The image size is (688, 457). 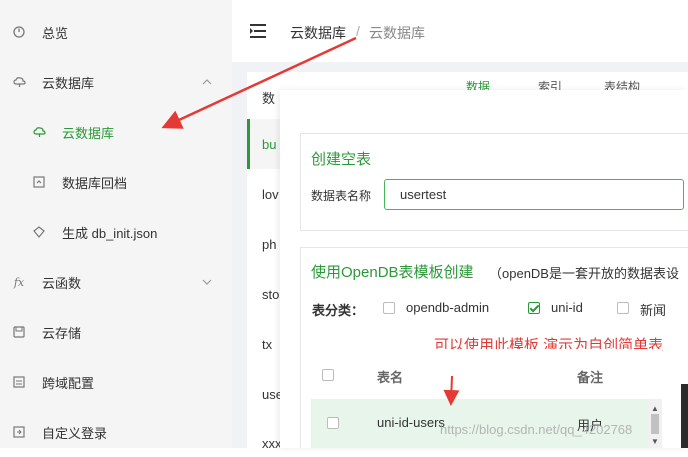 I want to click on sidebar-subitem-generate-db-init: 生成 db_init.json, so click(x=116, y=232).